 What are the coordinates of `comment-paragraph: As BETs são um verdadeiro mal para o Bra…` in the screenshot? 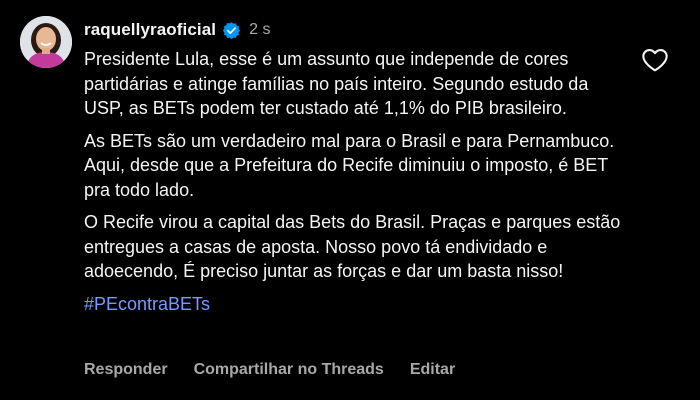 It's located at (349, 165).